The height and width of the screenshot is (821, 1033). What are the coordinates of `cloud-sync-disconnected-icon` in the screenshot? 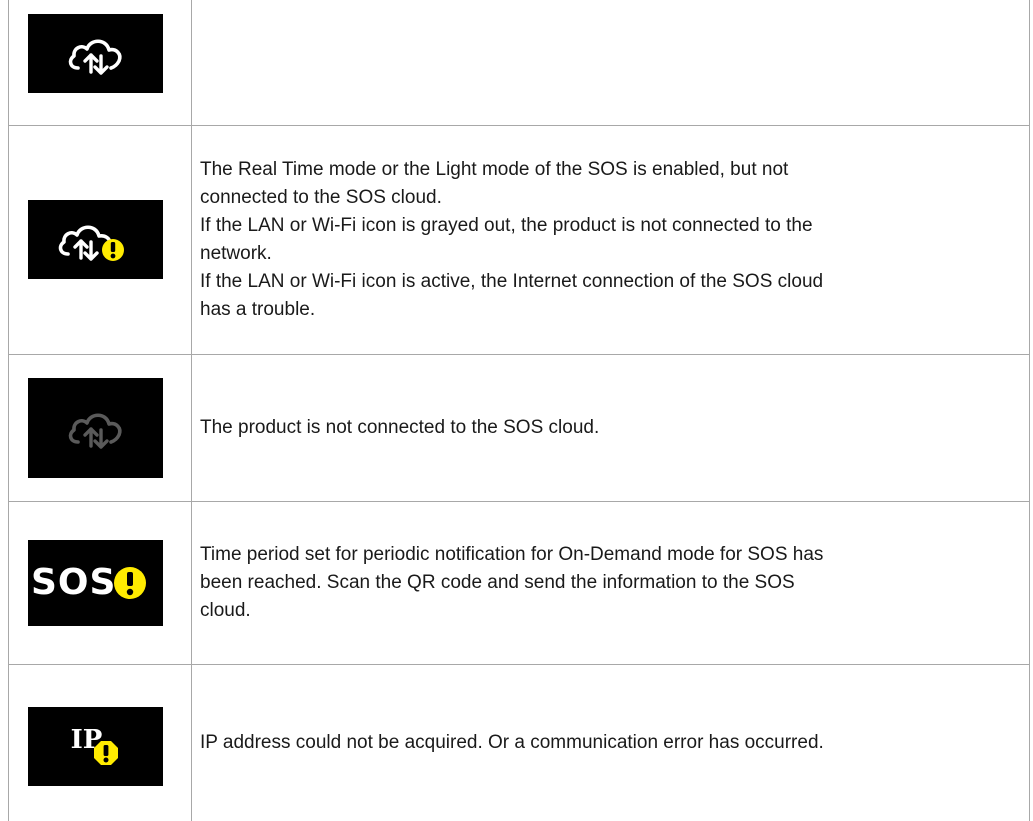 It's located at (95, 430).